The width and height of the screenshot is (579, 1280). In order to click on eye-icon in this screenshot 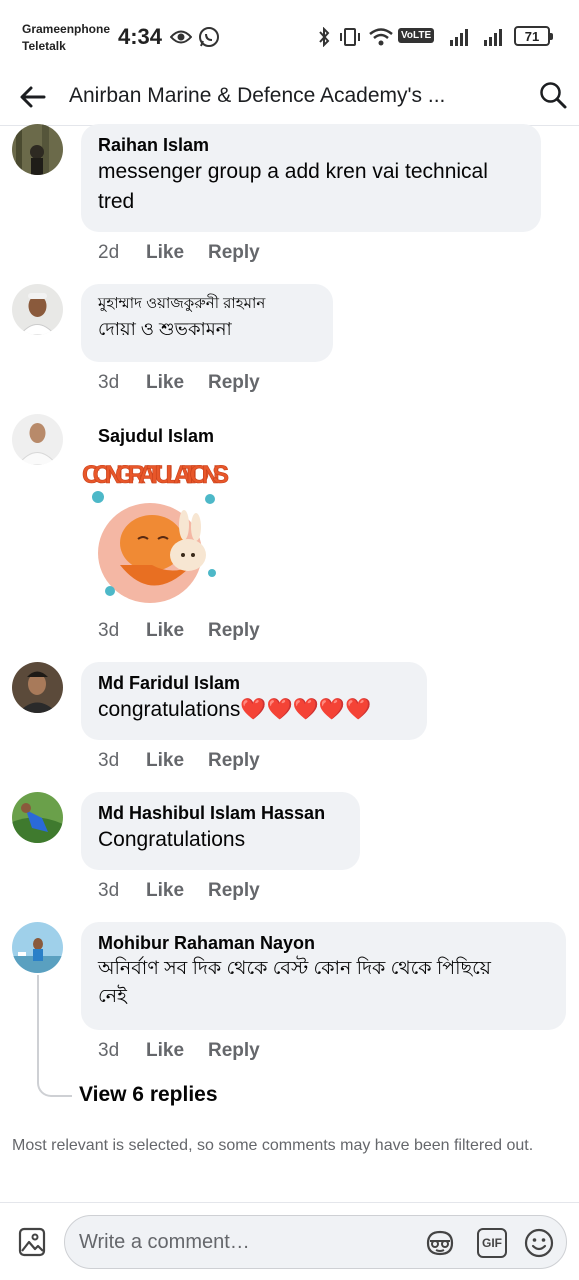, I will do `click(181, 37)`.